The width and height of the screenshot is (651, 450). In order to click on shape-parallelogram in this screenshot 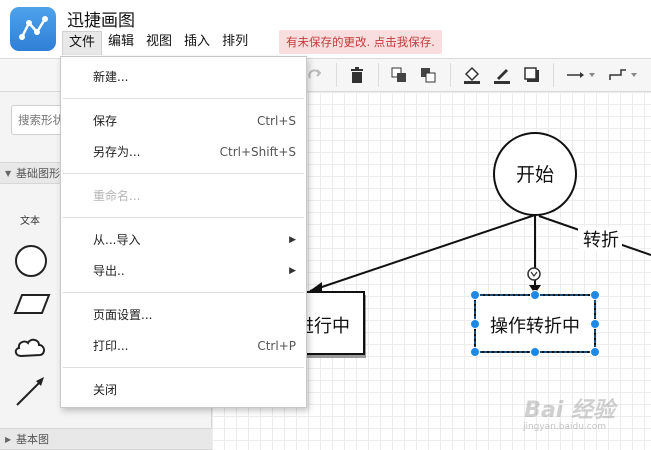, I will do `click(32, 304)`.